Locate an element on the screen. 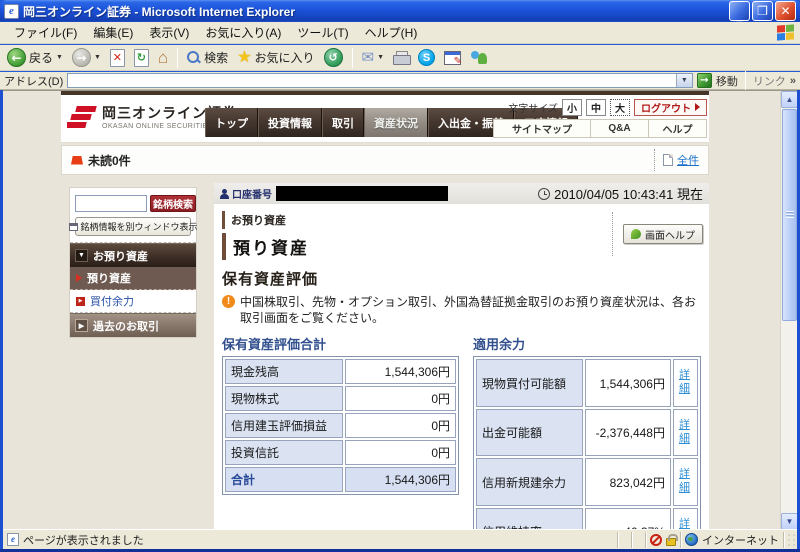 Image resolution: width=800 pixels, height=552 pixels. menu-help: ヘルプ(H) is located at coordinates (391, 32).